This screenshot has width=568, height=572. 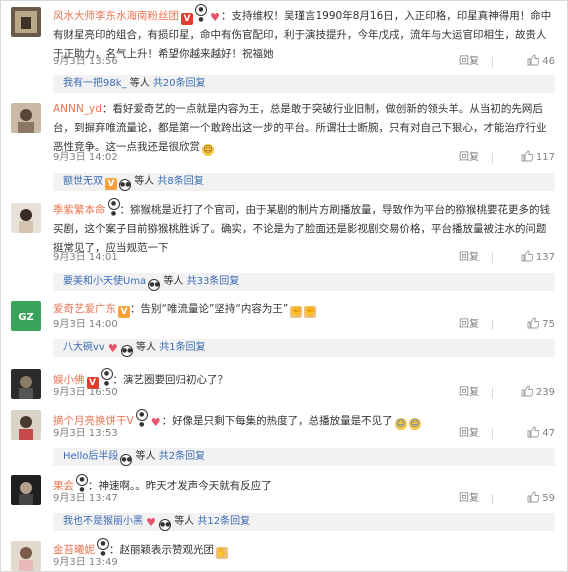 I want to click on like-count: 75, so click(x=548, y=324).